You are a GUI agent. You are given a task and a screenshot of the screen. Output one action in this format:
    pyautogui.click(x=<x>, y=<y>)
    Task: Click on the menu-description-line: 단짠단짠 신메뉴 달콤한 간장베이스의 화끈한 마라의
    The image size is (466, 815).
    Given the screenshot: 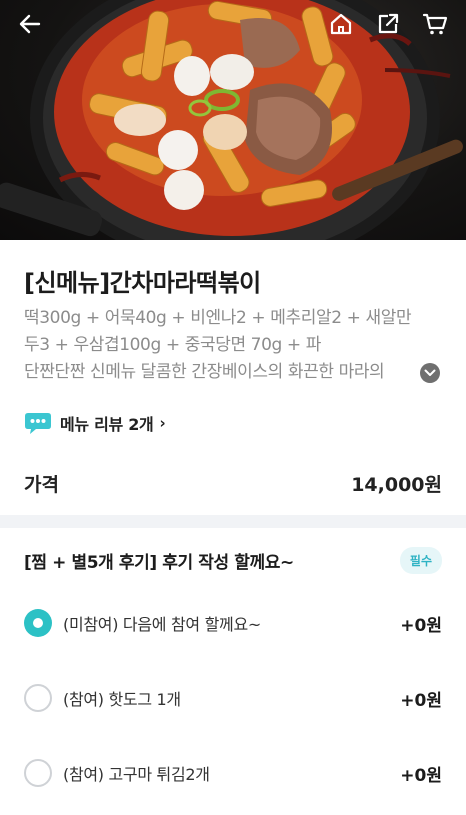 What is the action you would take?
    pyautogui.click(x=204, y=372)
    